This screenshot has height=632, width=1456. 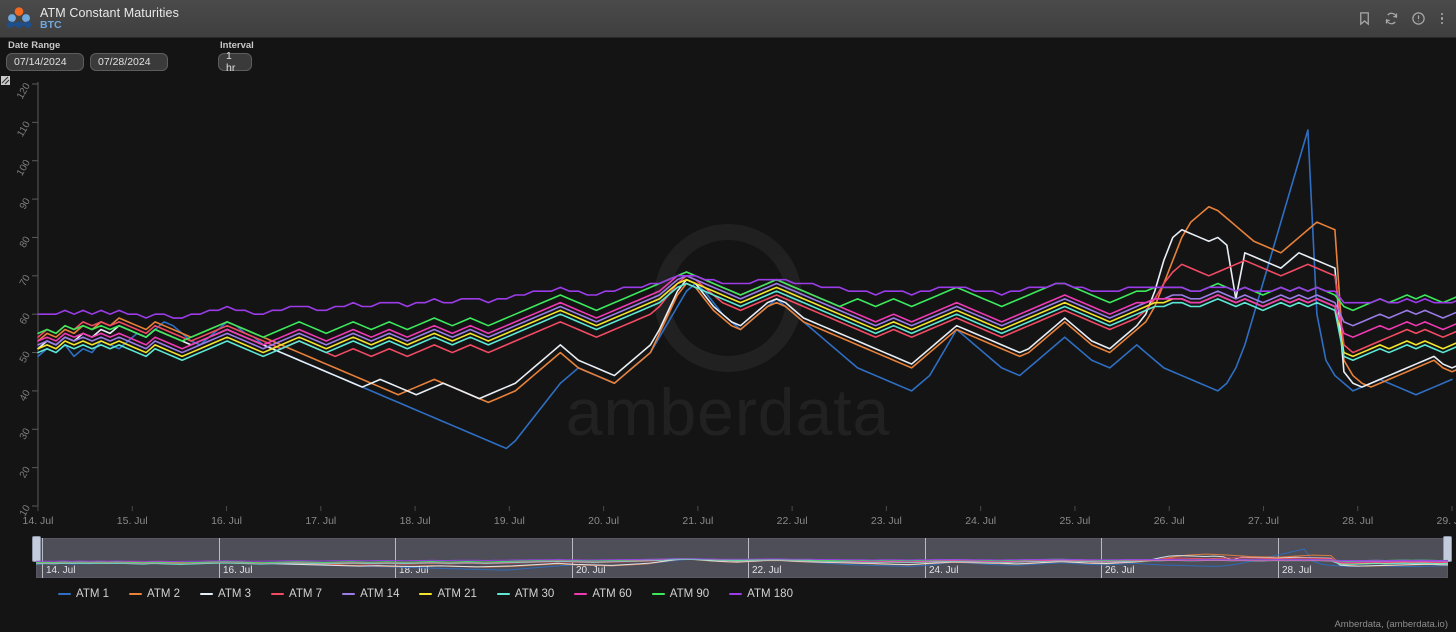 I want to click on x-axis-tick-label: 24. Jul, so click(x=980, y=521).